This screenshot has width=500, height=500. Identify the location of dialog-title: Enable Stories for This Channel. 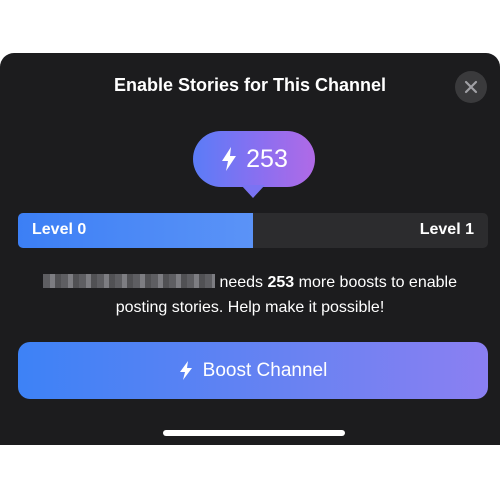
(250, 85).